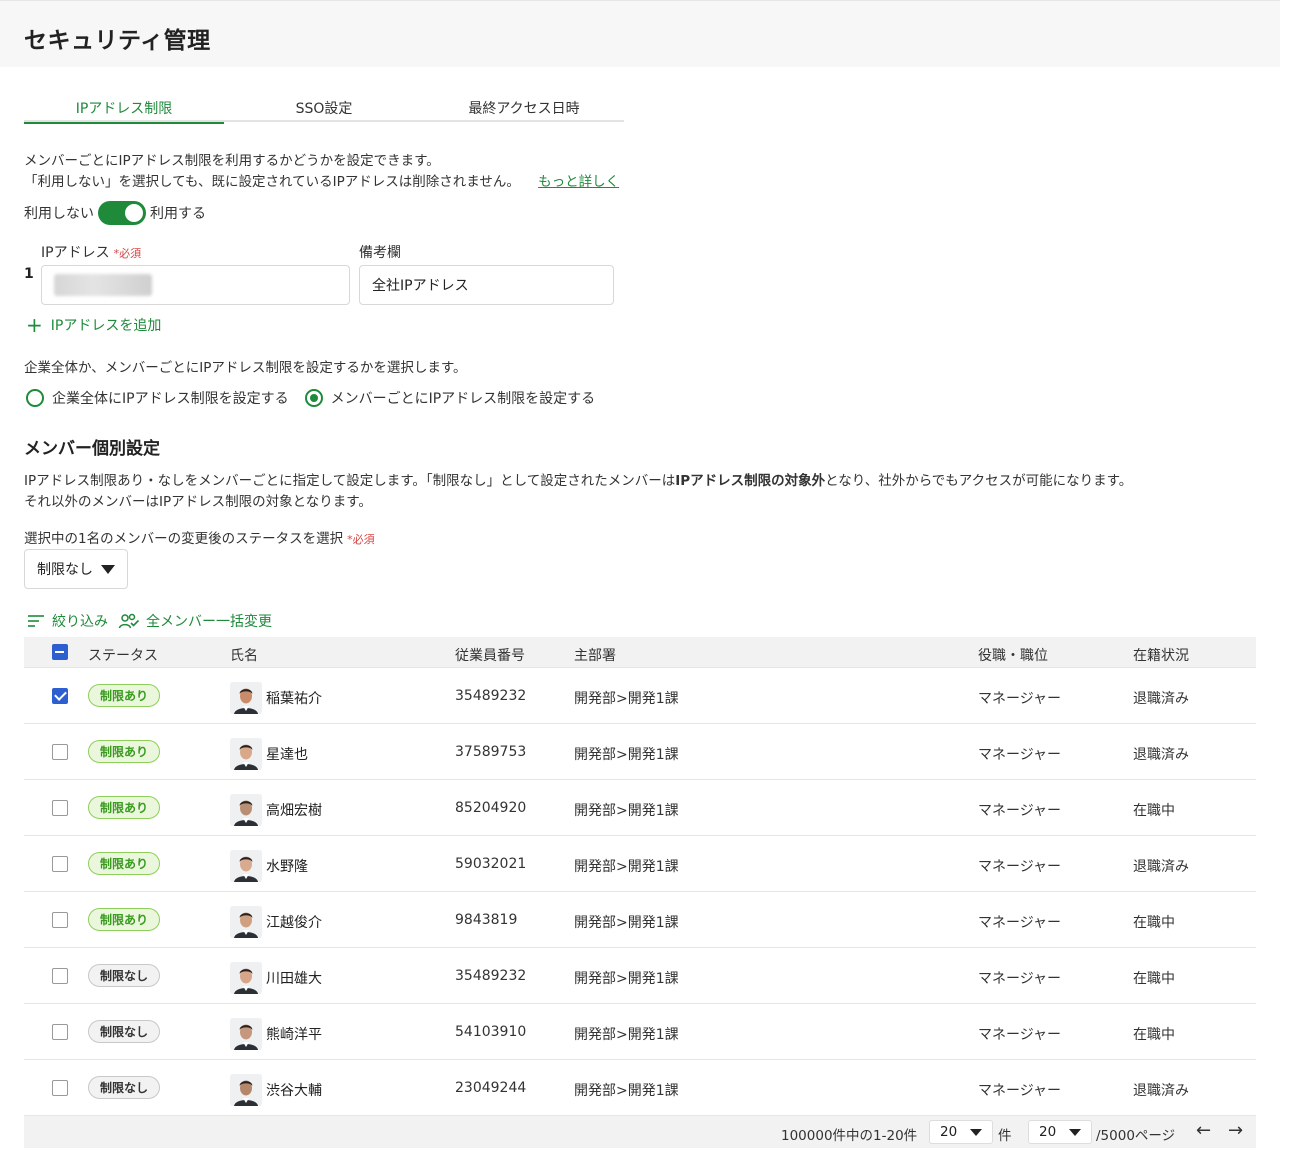 The width and height of the screenshot is (1290, 1167). What do you see at coordinates (1136, 1136) in the screenshot?
I see `page-total: /5000ページ` at bounding box center [1136, 1136].